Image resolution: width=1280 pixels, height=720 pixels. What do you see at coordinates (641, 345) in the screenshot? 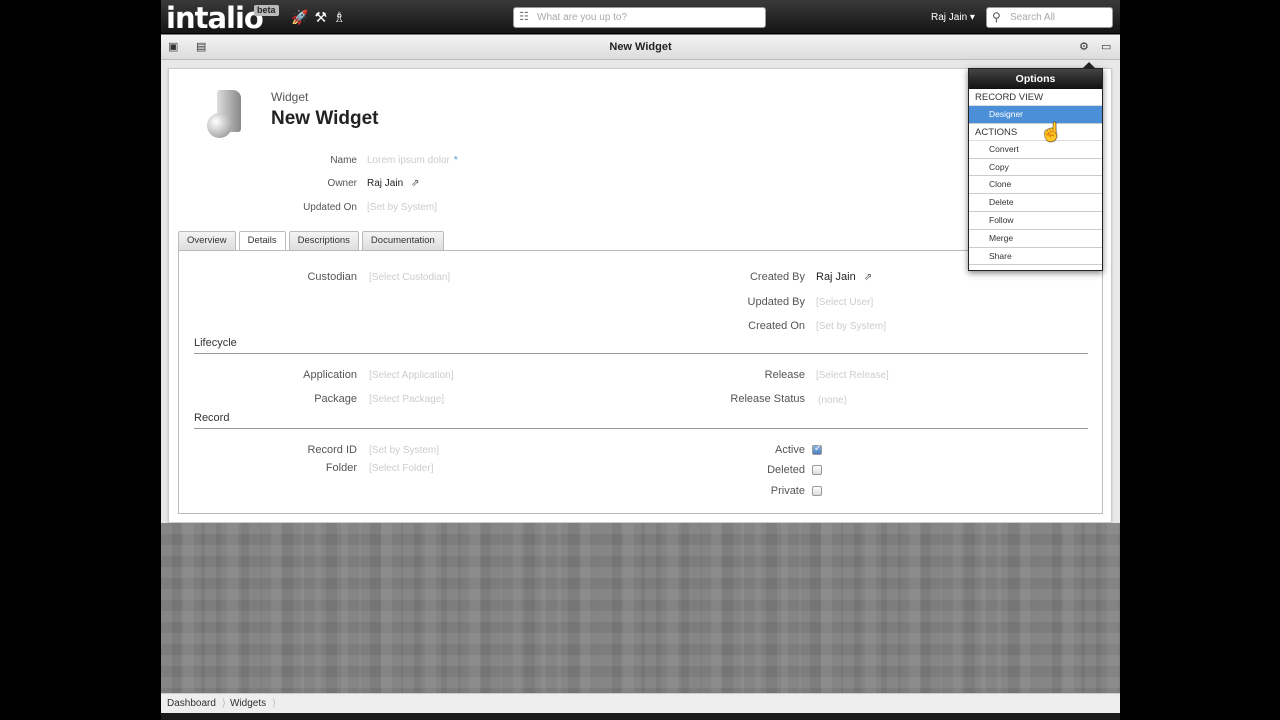
I see `lifecycle-section: Lifecycle` at bounding box center [641, 345].